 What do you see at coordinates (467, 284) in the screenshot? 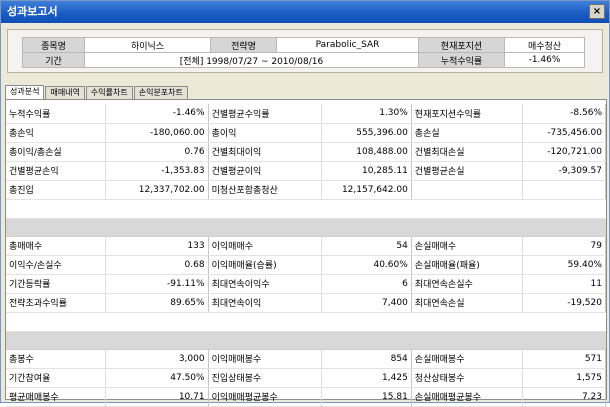
I see `metric-label: 최대연속손실수` at bounding box center [467, 284].